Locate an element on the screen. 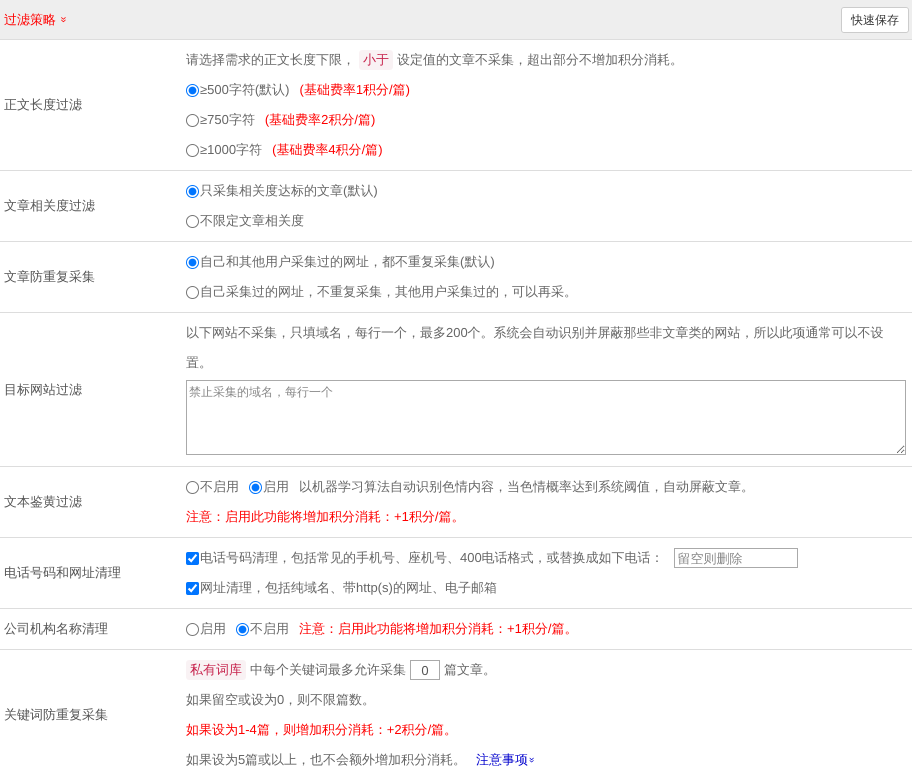  row-label: 文章相关度过滤 is located at coordinates (49, 206).